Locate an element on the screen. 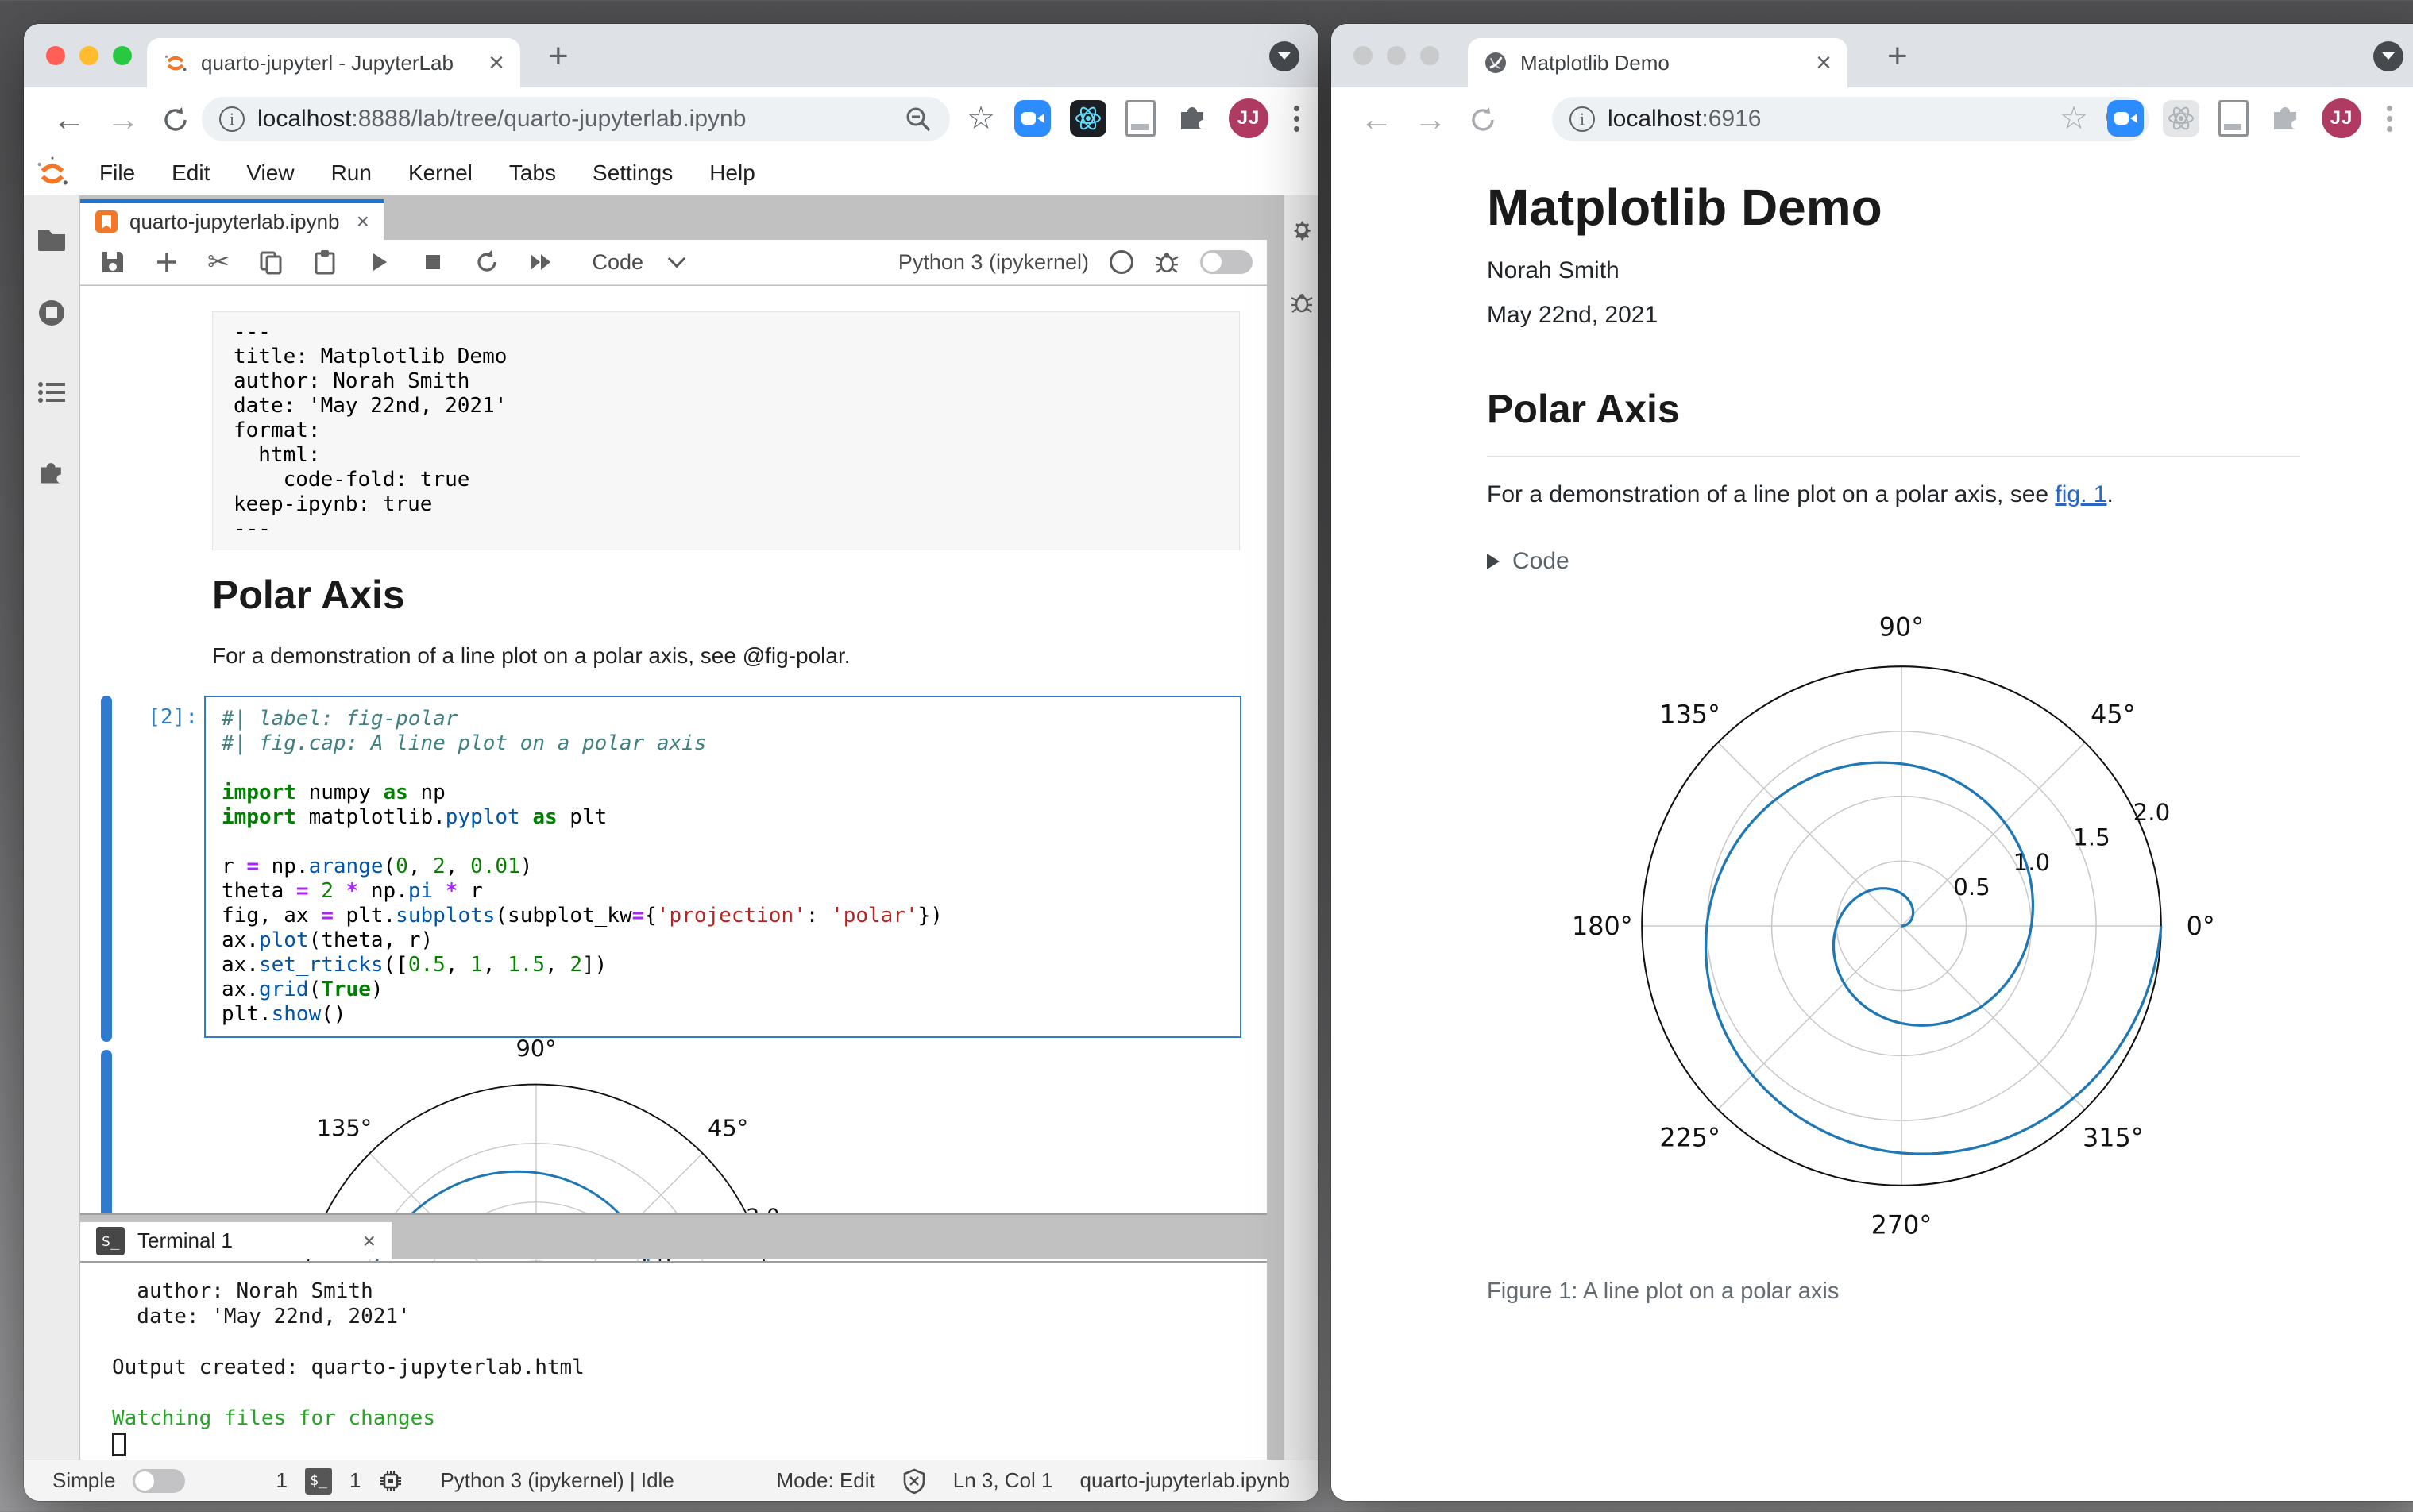 This screenshot has width=2413, height=1512. restart-kernel-button is located at coordinates (486, 262).